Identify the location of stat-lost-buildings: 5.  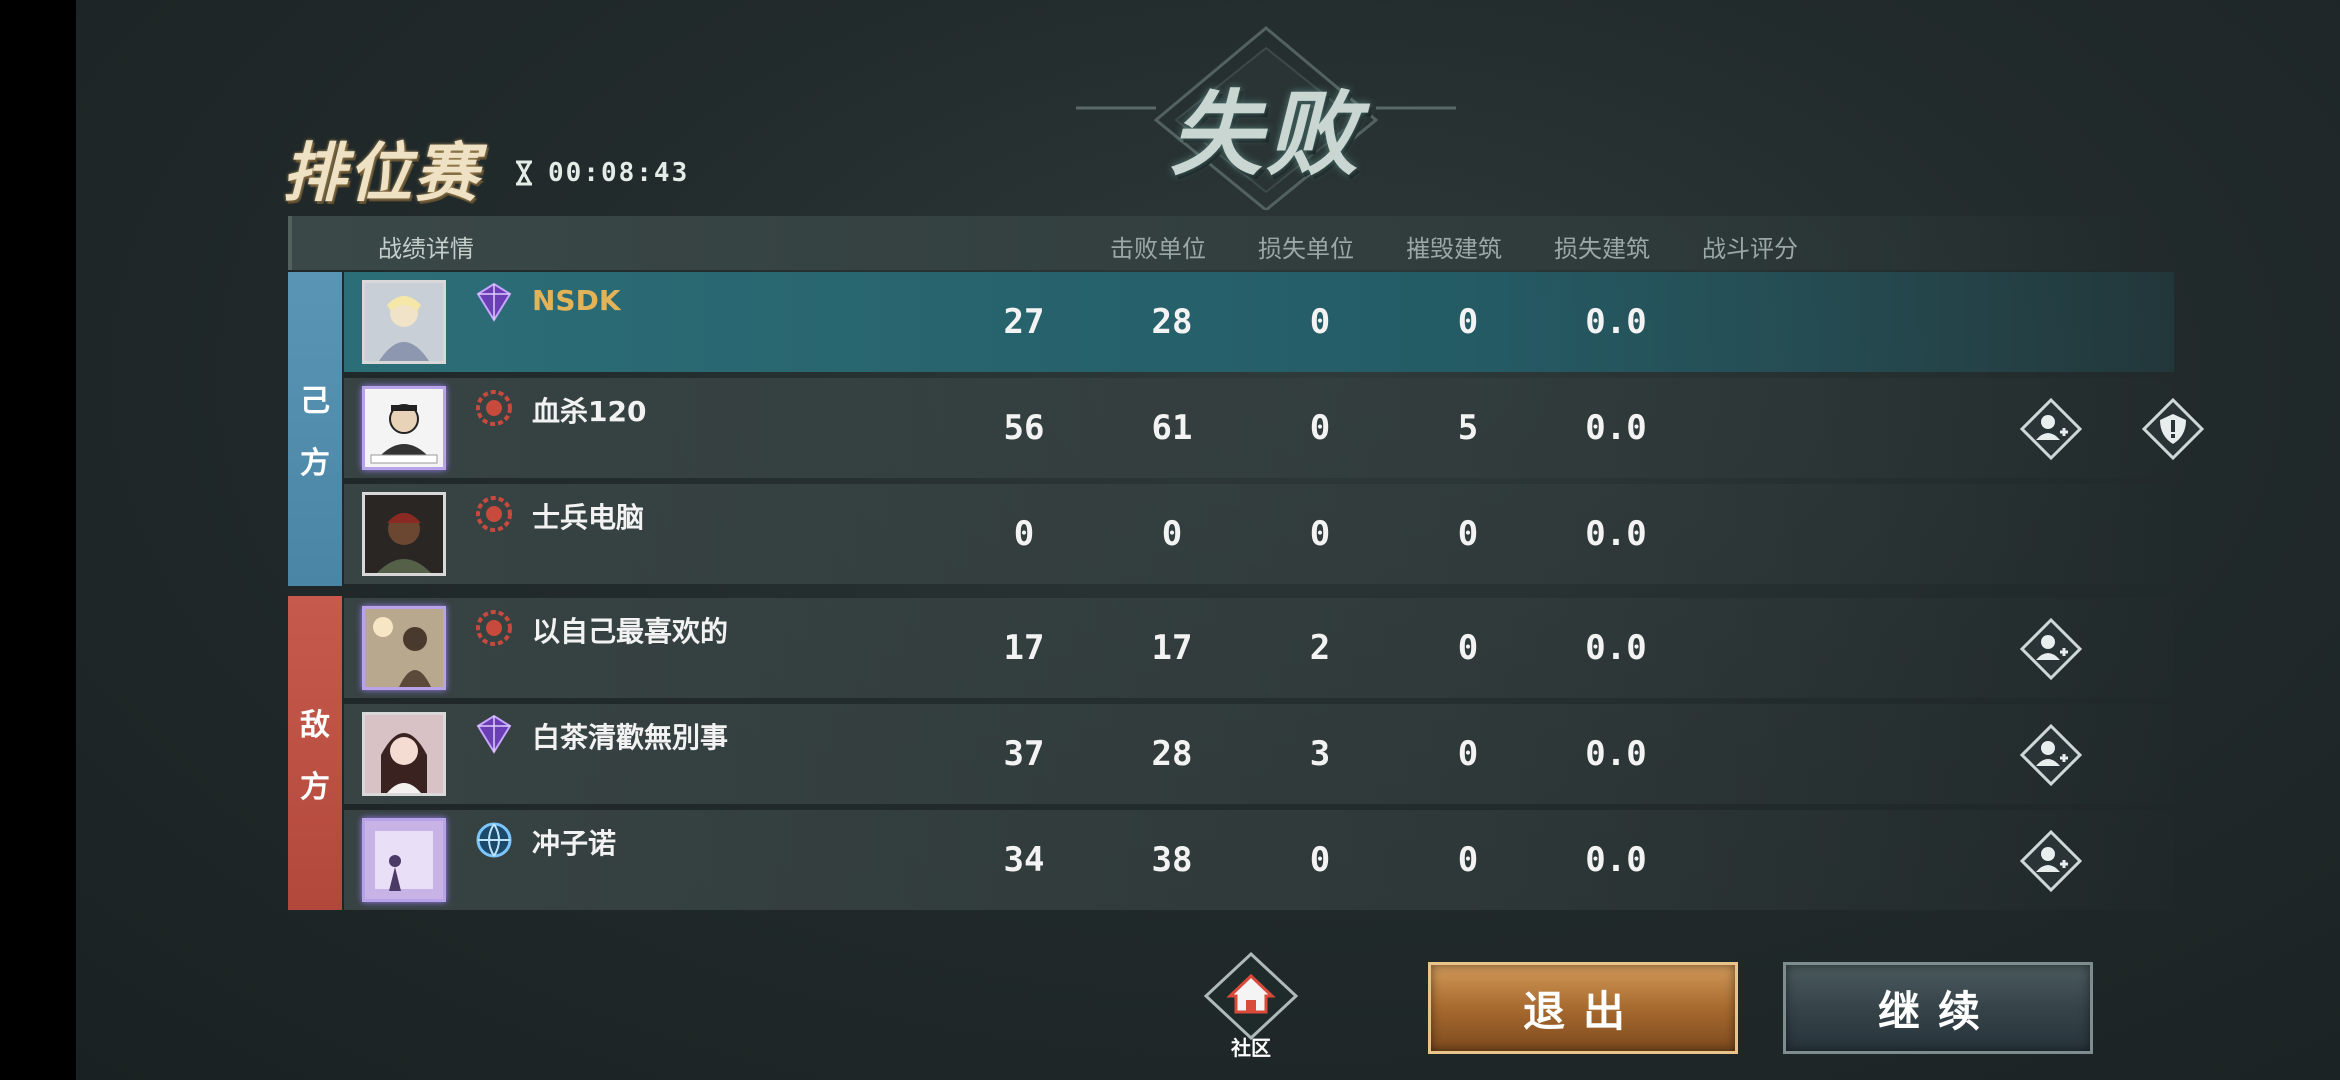
(1468, 428).